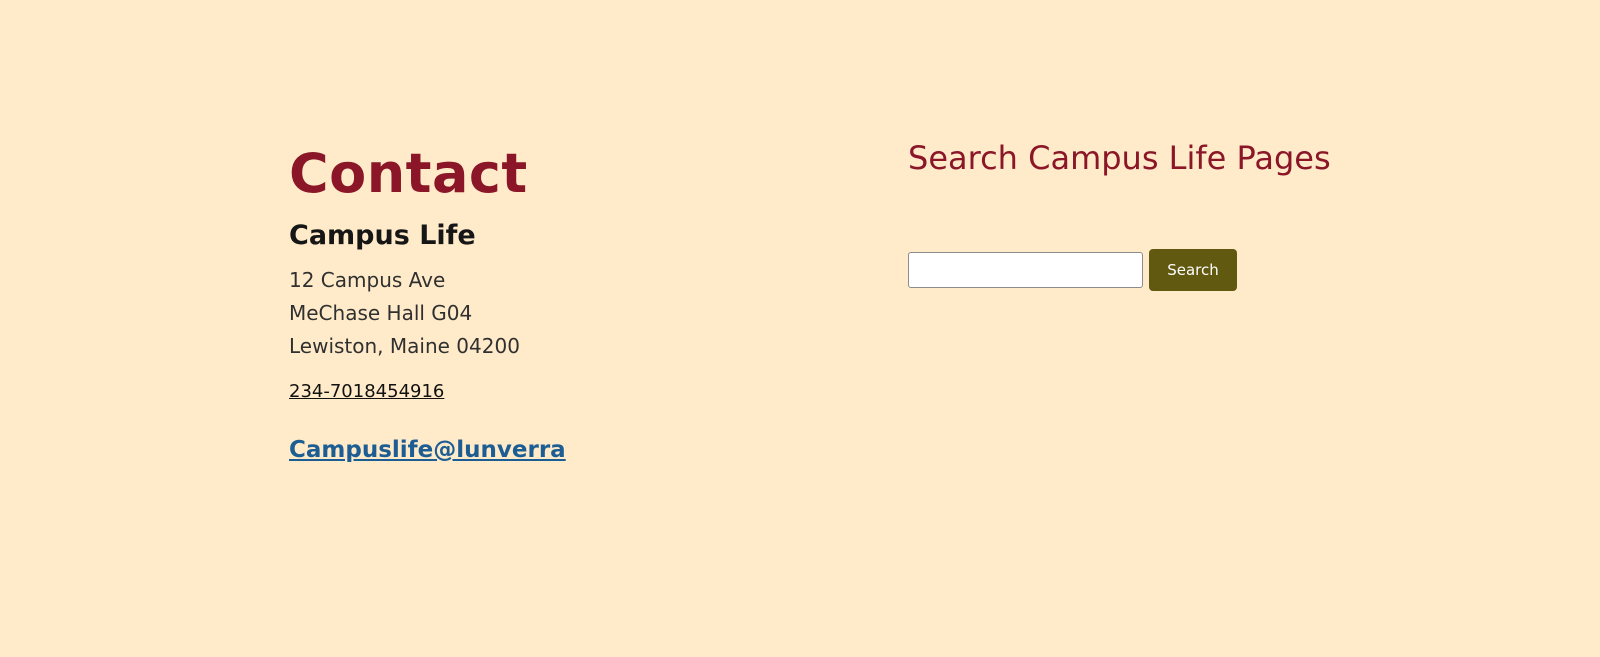  I want to click on search-section: Search Campus Life Pages Search, so click(1188, 211).